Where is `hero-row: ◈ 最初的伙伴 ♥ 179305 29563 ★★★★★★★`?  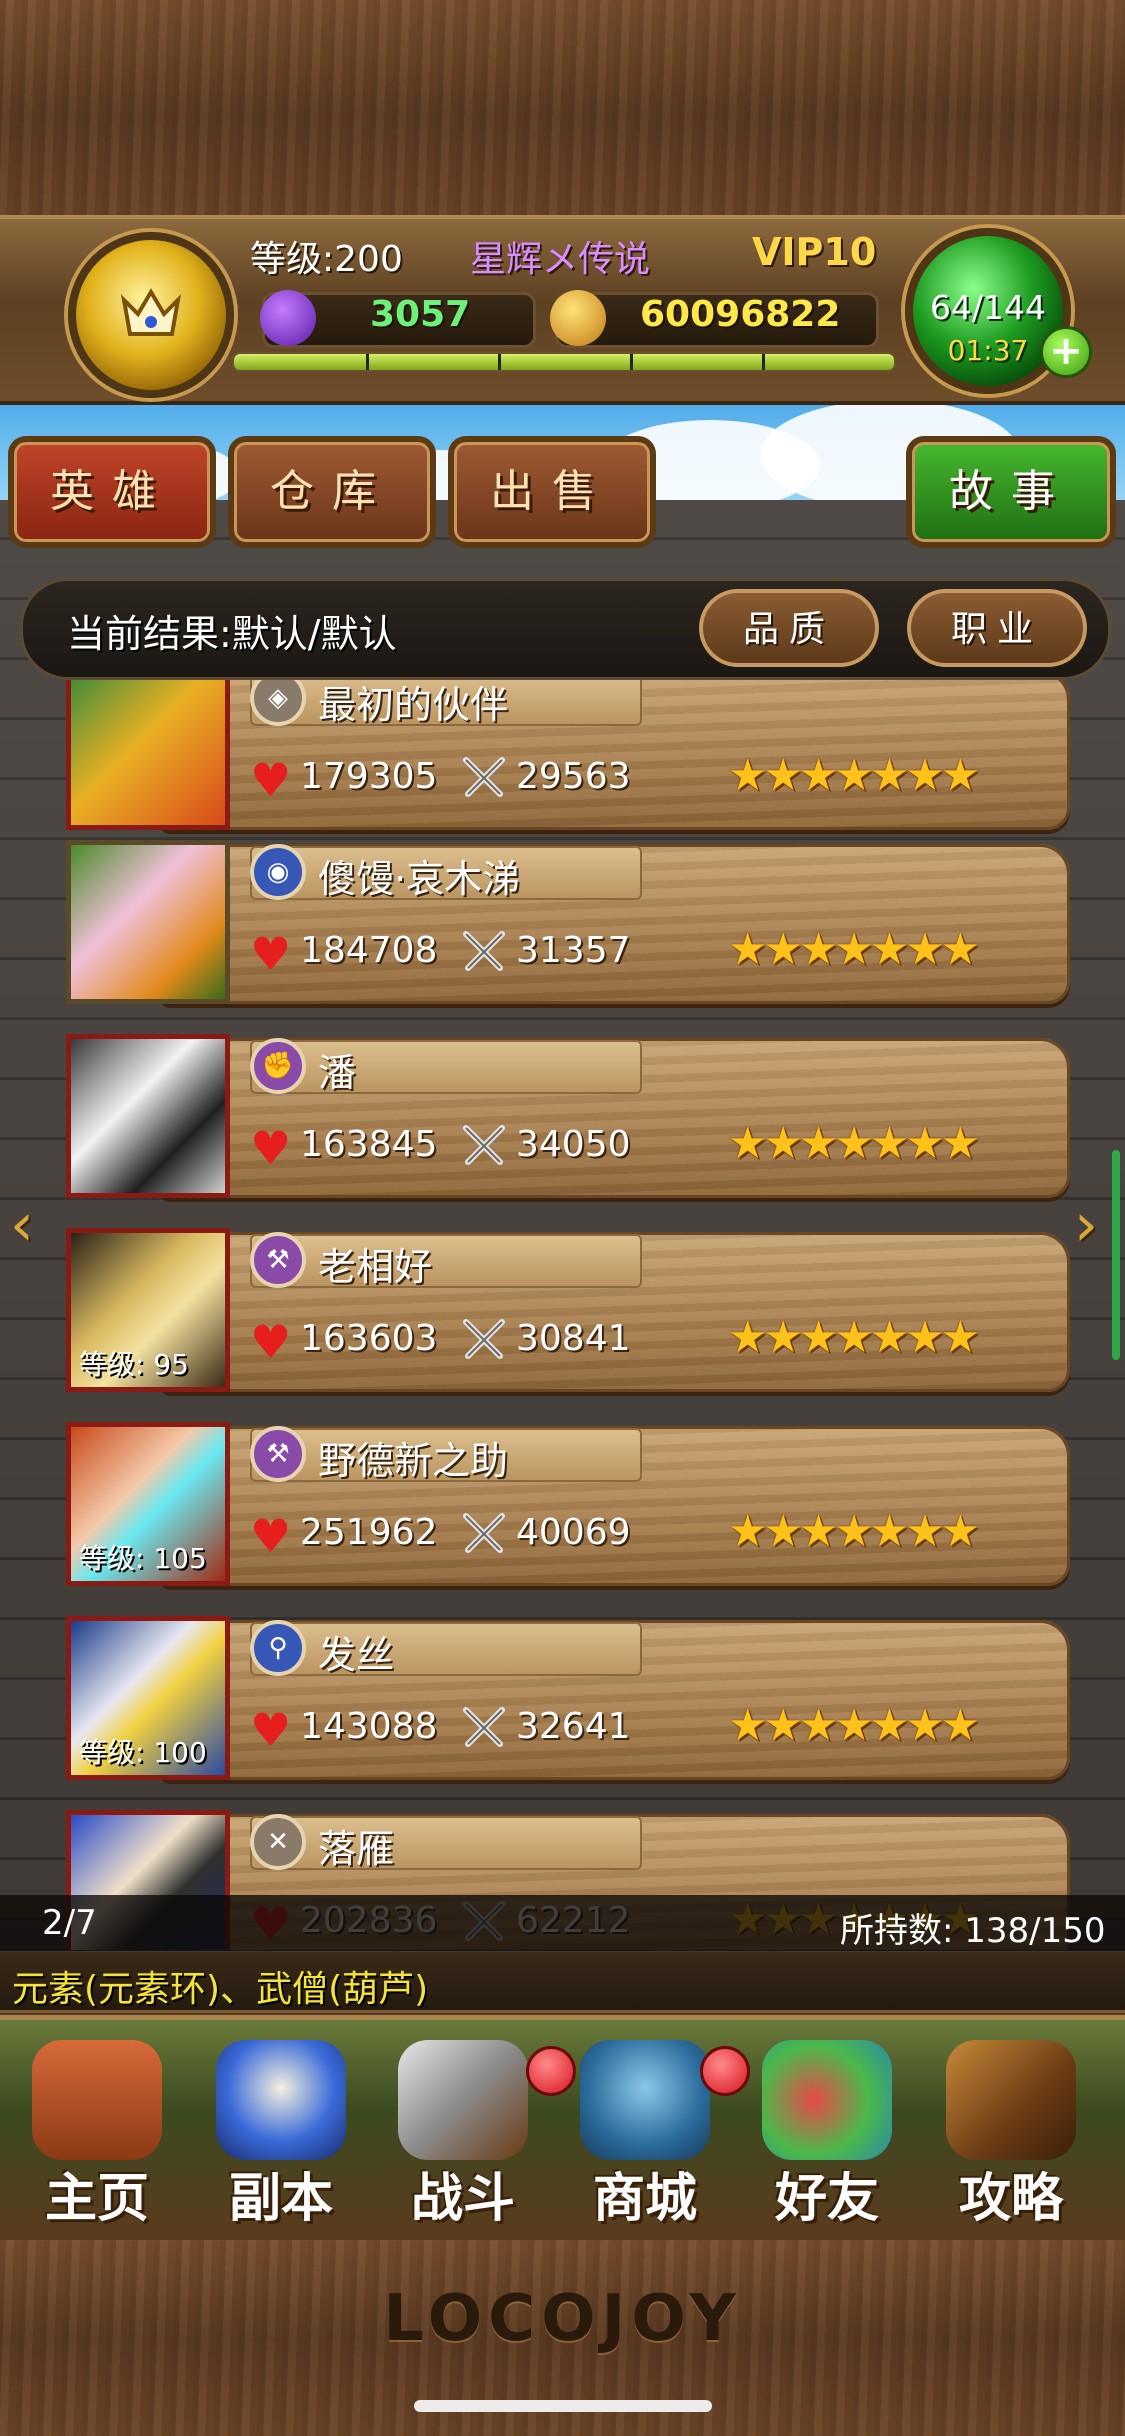
hero-row: ◈ 最初的伙伴 ♥ 179305 29563 ★★★★★★★ is located at coordinates (570, 763).